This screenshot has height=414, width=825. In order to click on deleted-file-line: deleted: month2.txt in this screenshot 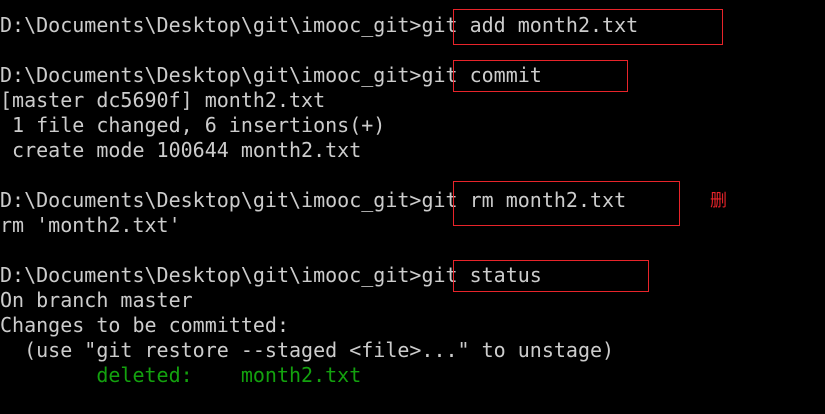, I will do `click(180, 375)`.